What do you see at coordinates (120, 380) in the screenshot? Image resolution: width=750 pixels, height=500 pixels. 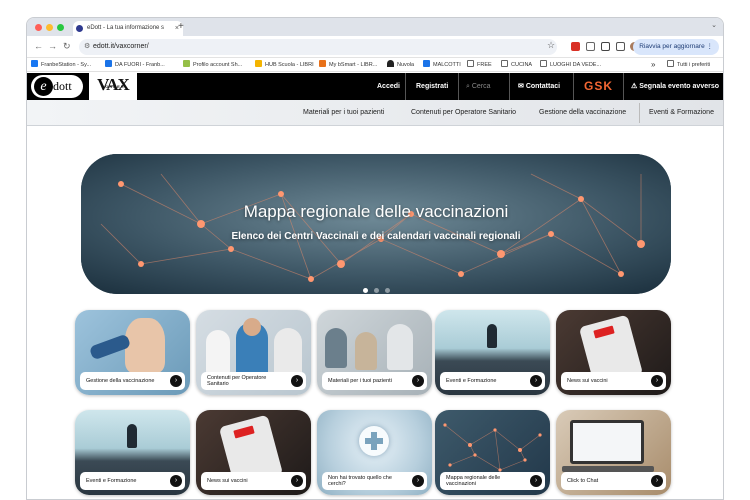 I see `card-label-text: Gestione della vaccinazione` at bounding box center [120, 380].